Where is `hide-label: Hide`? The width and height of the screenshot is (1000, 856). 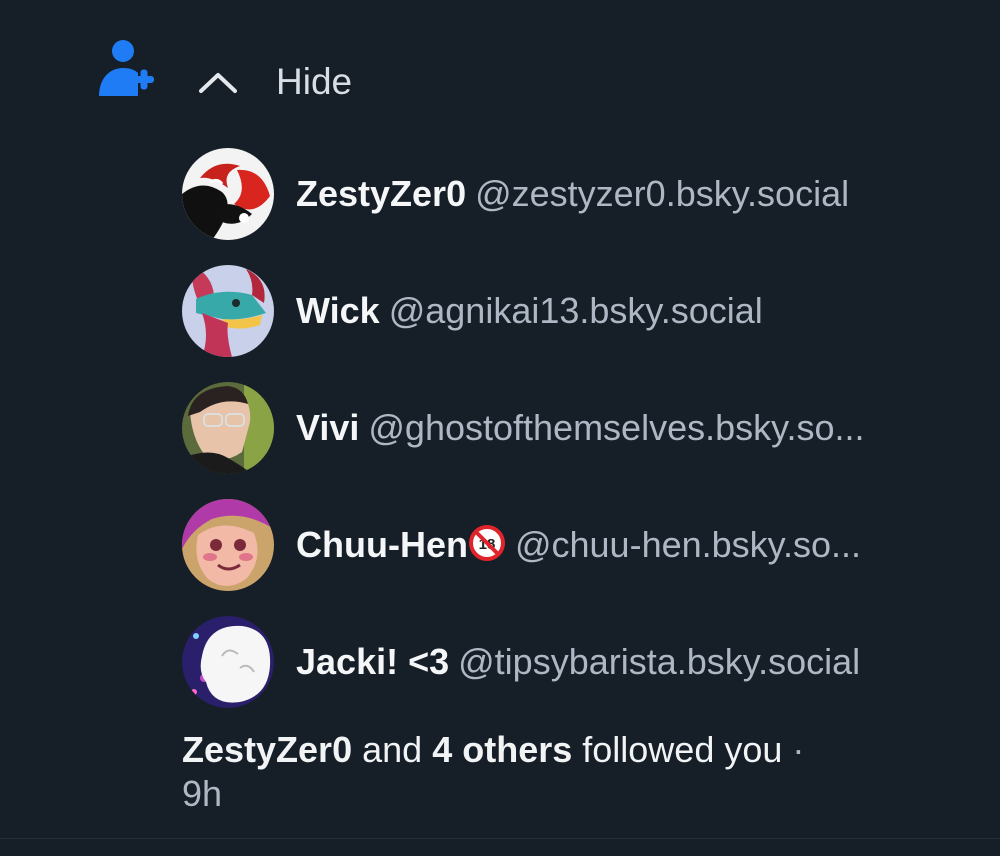
hide-label: Hide is located at coordinates (314, 81).